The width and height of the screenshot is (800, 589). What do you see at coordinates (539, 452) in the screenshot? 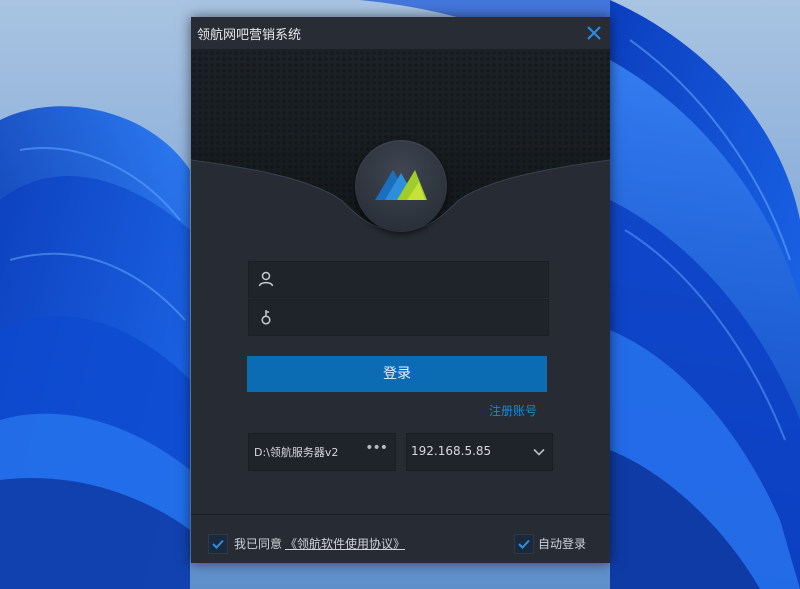
I see `chevron-down-icon` at bounding box center [539, 452].